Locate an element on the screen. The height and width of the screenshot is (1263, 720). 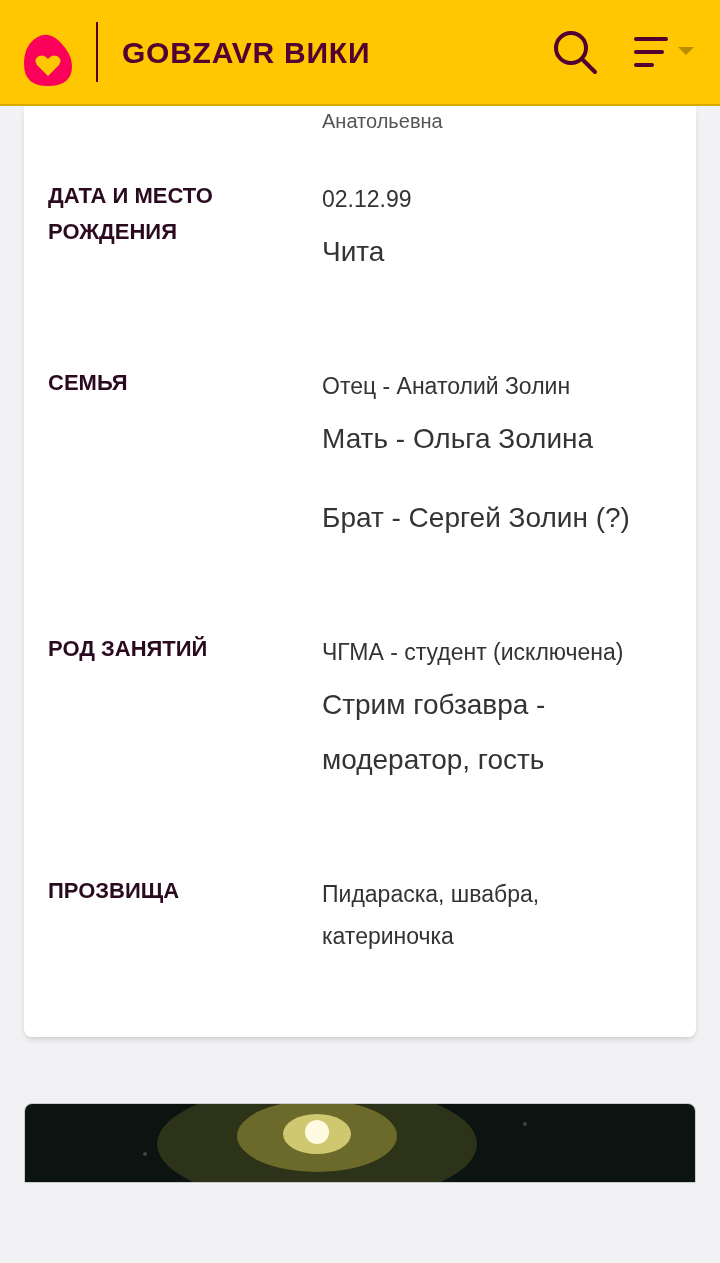
infobox-value: Отец - Анатолий Золин is located at coordinates (447, 386).